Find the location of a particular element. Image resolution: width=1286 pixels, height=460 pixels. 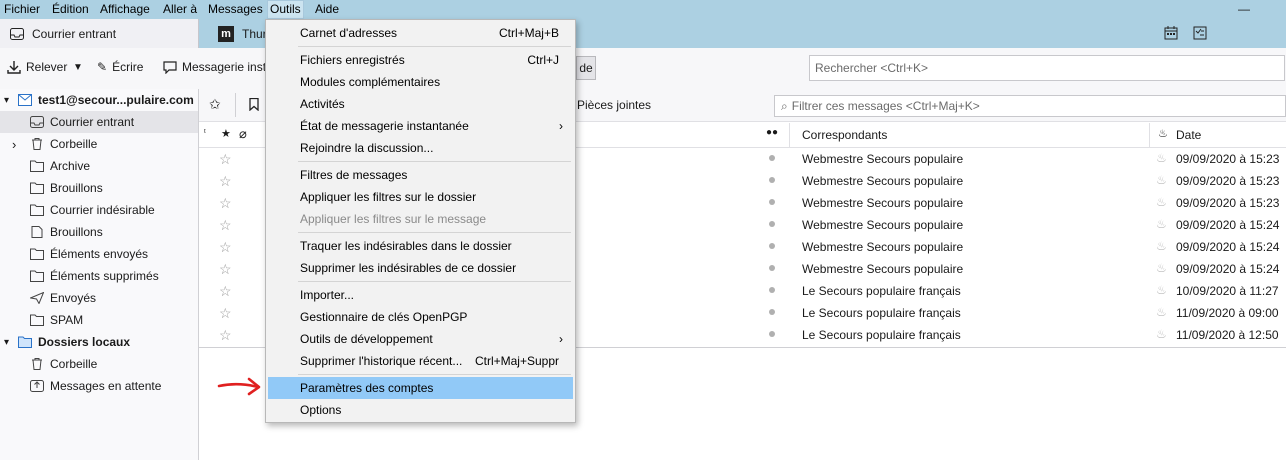

search-input: Rechercher <Ctrl+K> is located at coordinates (1047, 68).